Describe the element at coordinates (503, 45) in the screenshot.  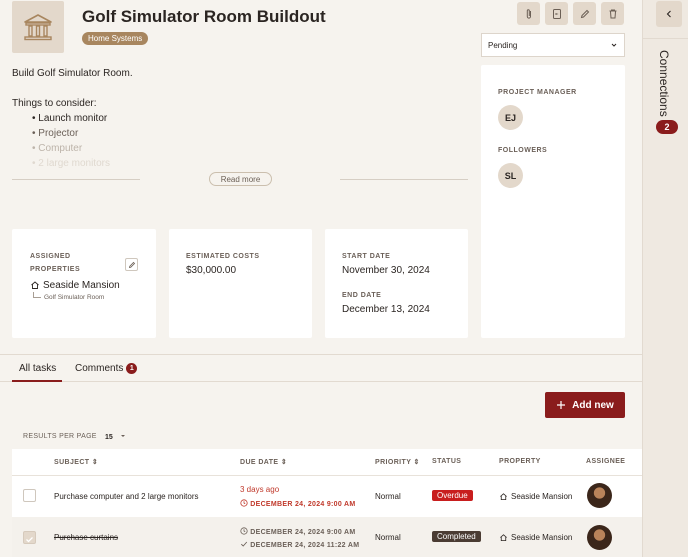
I see `status-select-value: Pending` at that location.